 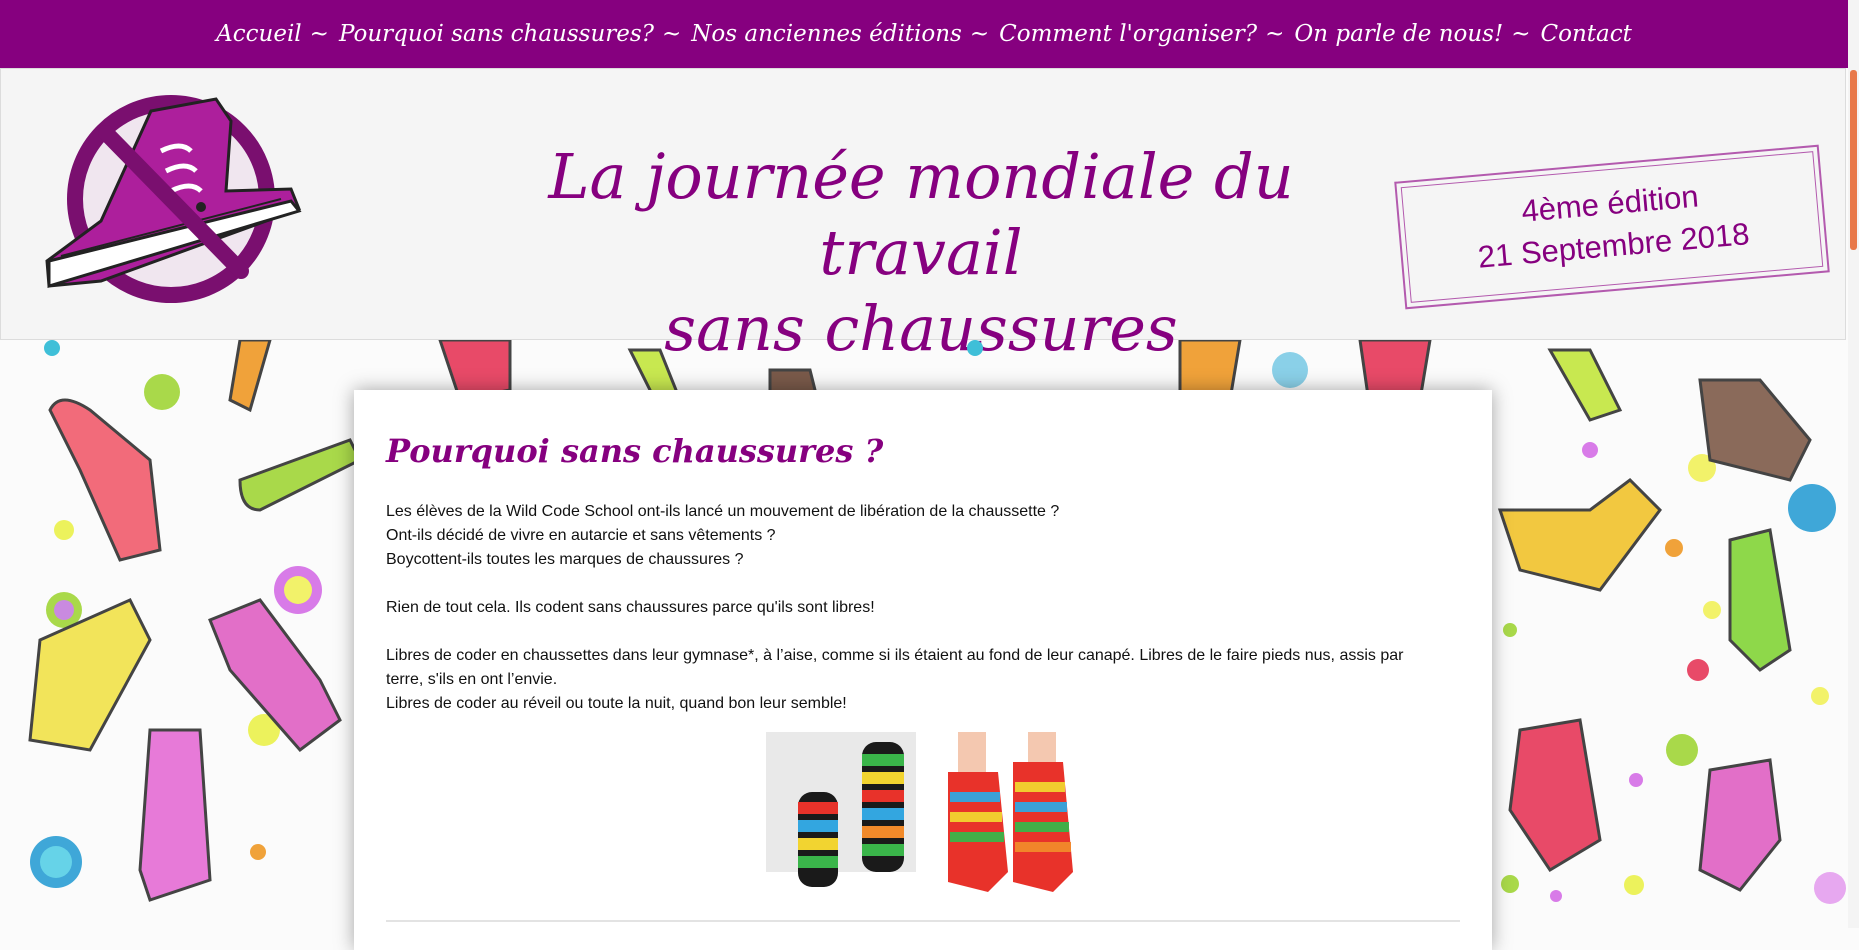 What do you see at coordinates (826, 34) in the screenshot?
I see `nav-link-anciennes-editions: Nos anciennes éditions` at bounding box center [826, 34].